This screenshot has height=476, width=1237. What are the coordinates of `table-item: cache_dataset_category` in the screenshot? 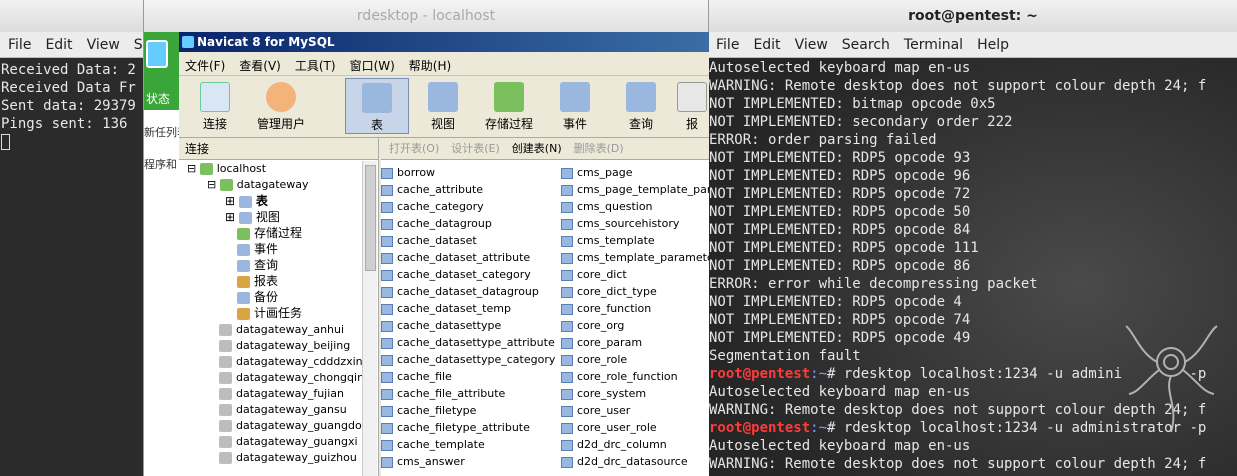 It's located at (468, 274).